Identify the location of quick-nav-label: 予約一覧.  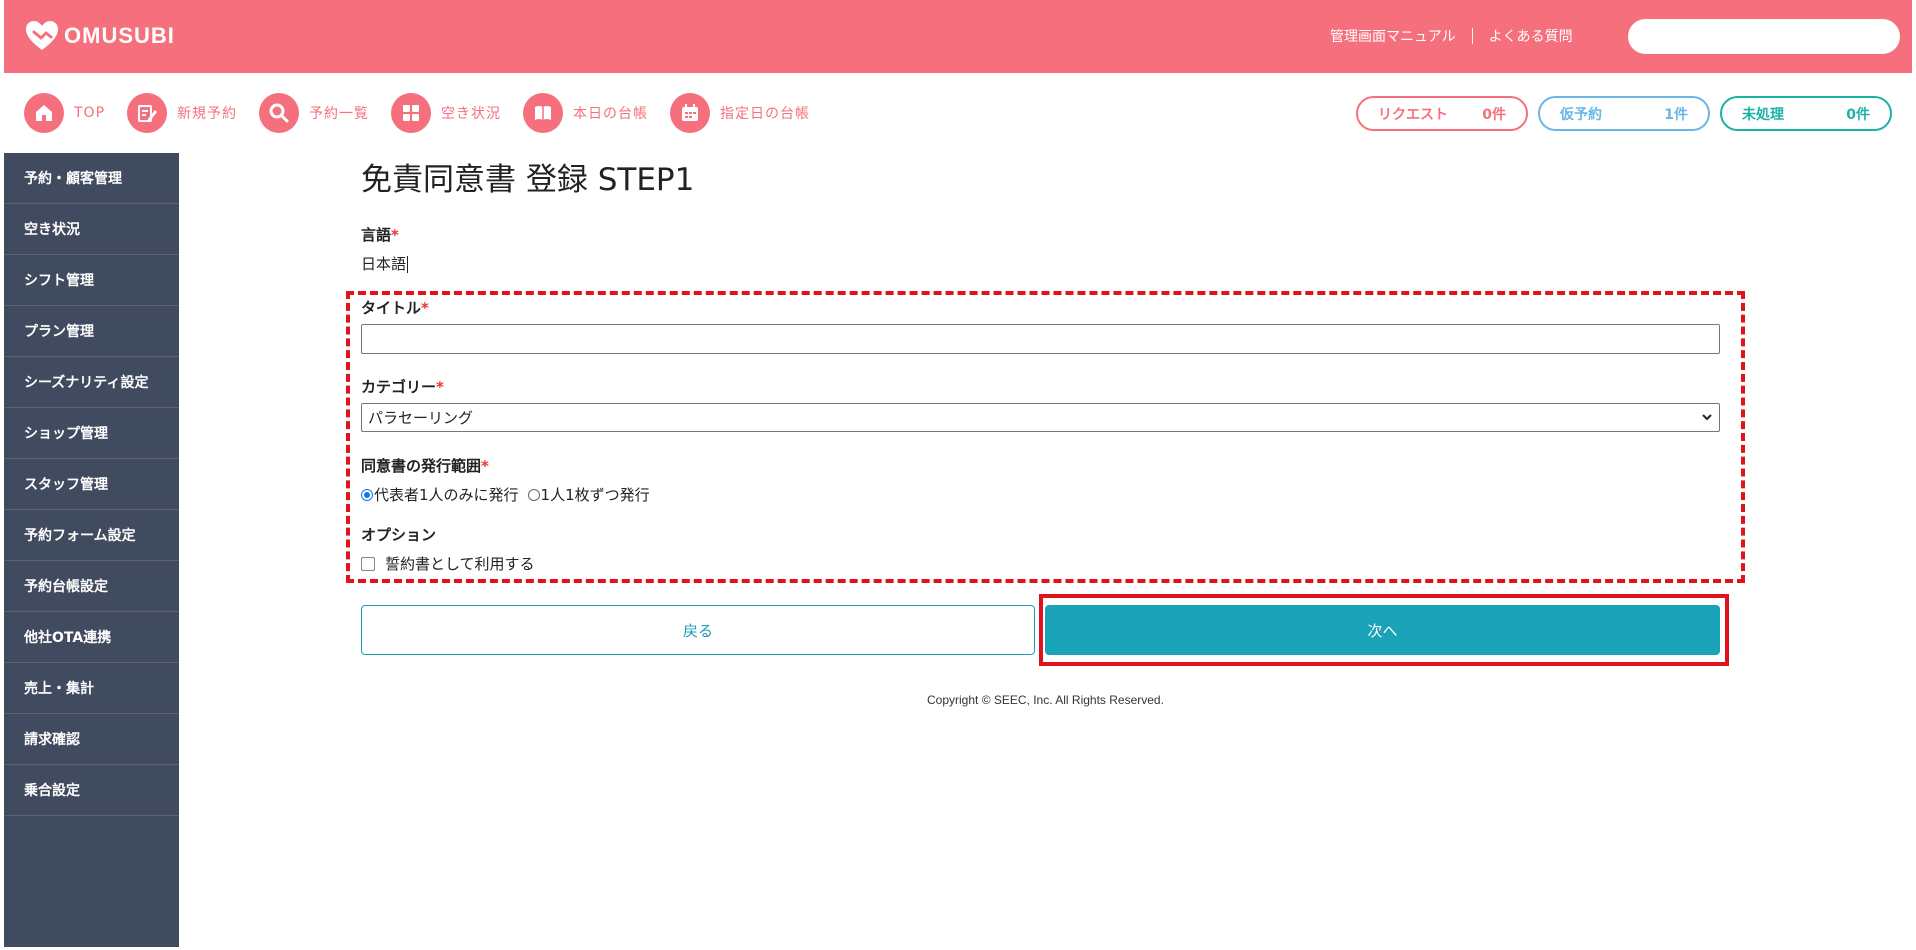
(339, 114).